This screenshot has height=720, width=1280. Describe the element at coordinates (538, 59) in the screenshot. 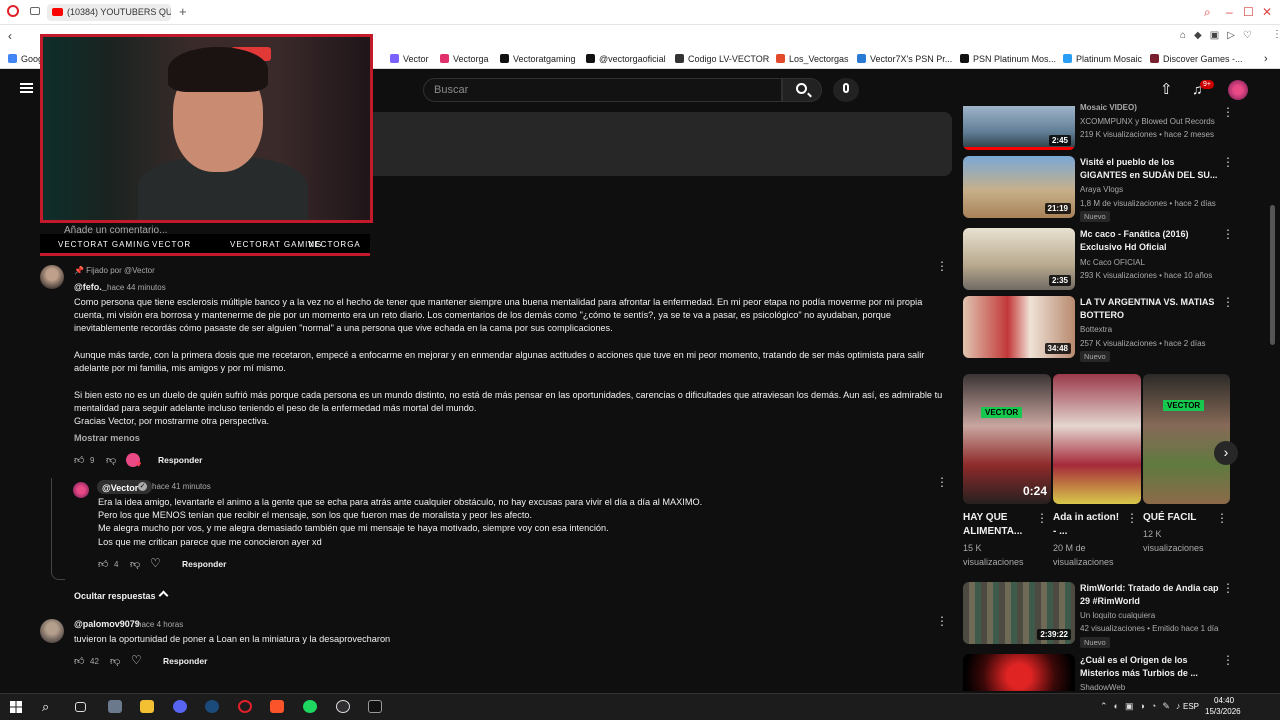

I see `bookmark-vectoratgaming: Vectoratgaming` at that location.